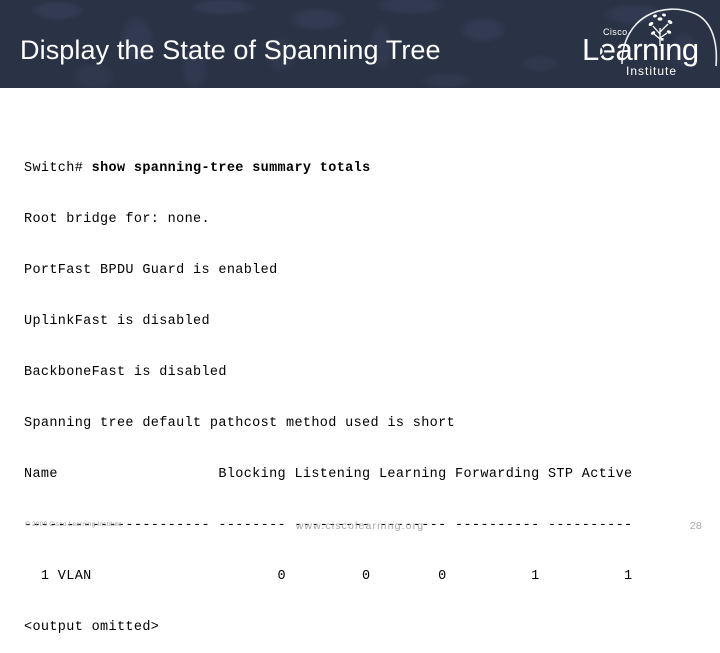 This screenshot has height=653, width=720. Describe the element at coordinates (695, 526) in the screenshot. I see `footer-page-number: 28` at that location.